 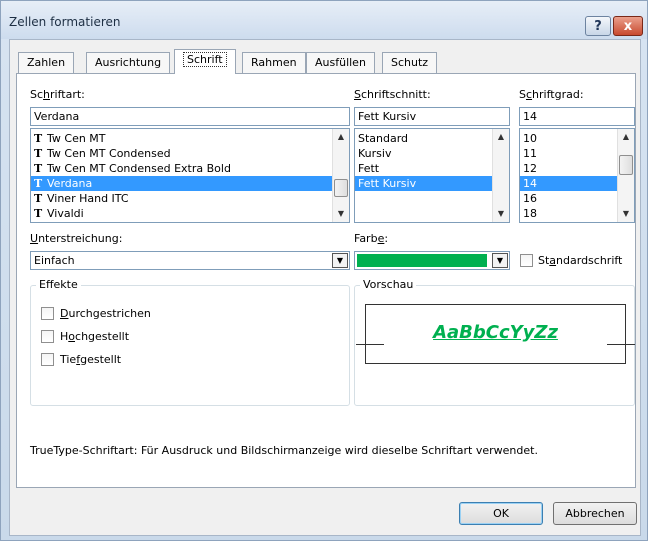 I want to click on tab-rahmen: Rahmen, so click(x=274, y=62).